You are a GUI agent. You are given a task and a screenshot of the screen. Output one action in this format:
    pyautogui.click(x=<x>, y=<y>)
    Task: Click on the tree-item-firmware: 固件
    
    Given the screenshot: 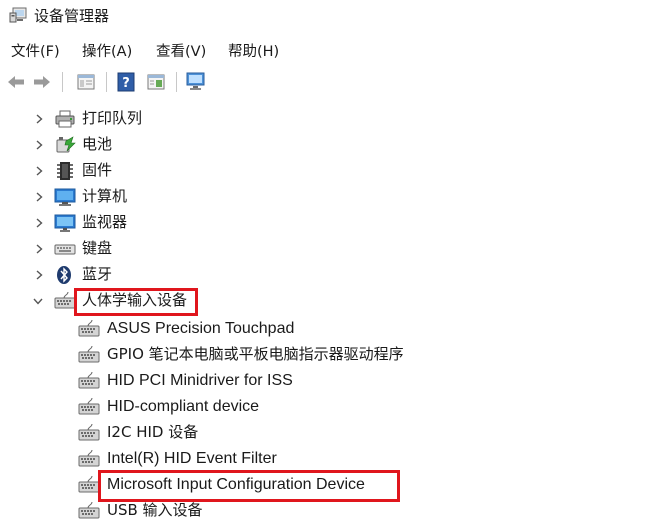 What is the action you would take?
    pyautogui.click(x=323, y=171)
    